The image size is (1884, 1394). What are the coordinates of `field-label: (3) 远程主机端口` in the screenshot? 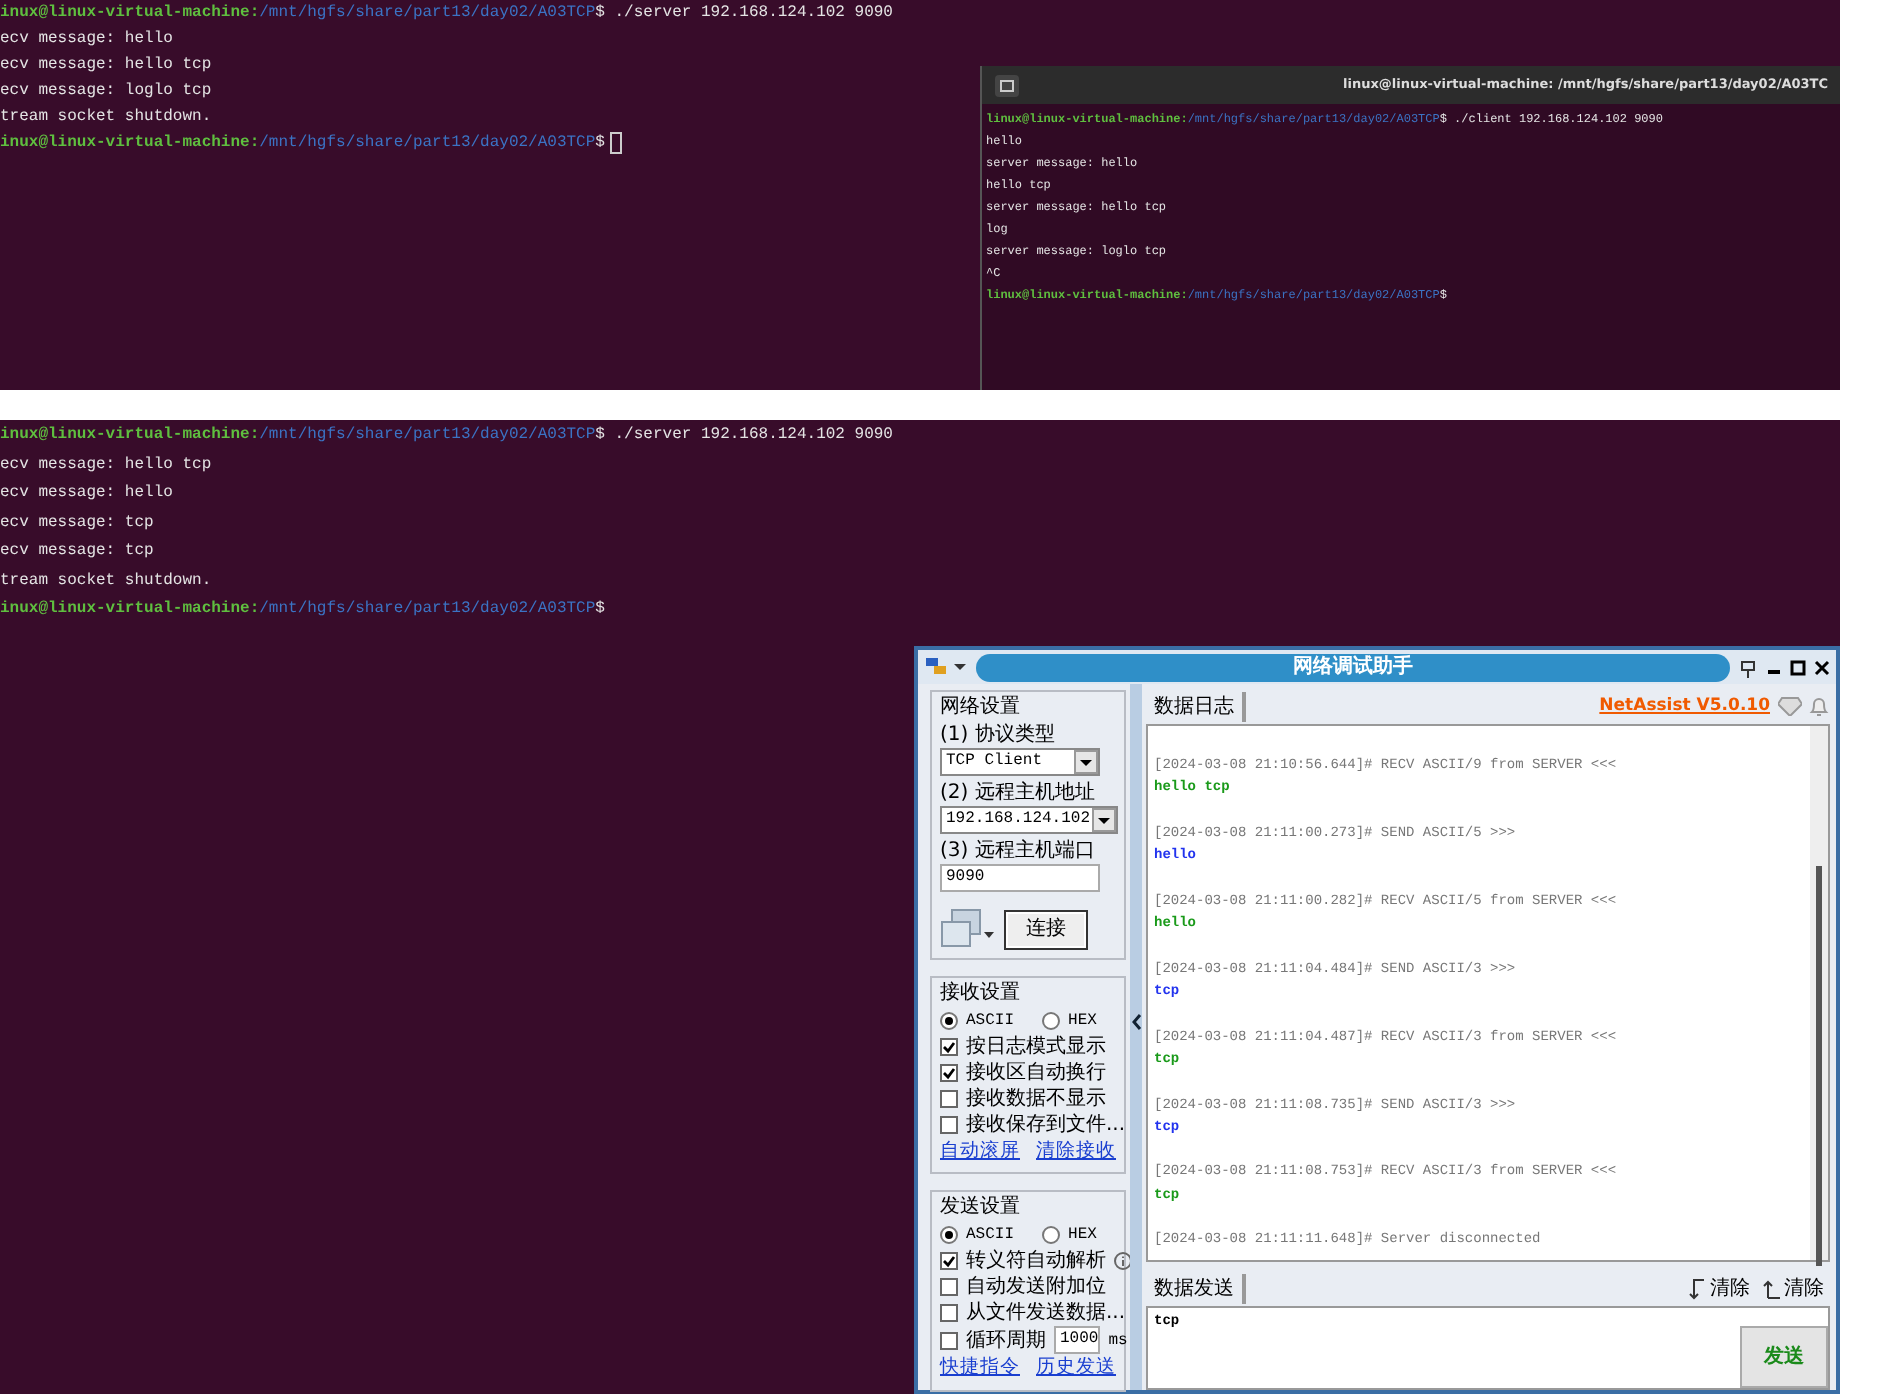 It's located at (1018, 851).